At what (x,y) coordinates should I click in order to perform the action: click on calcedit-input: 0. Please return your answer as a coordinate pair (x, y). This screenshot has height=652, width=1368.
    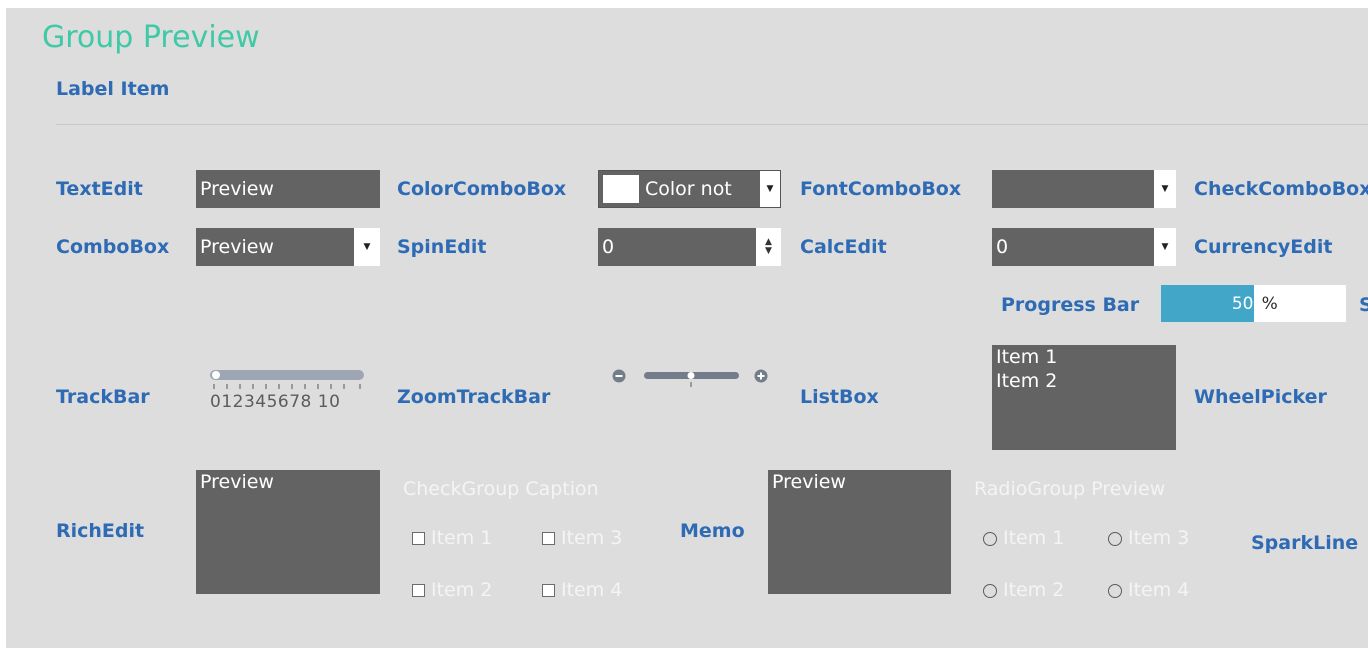
    Looking at the image, I should click on (1073, 247).